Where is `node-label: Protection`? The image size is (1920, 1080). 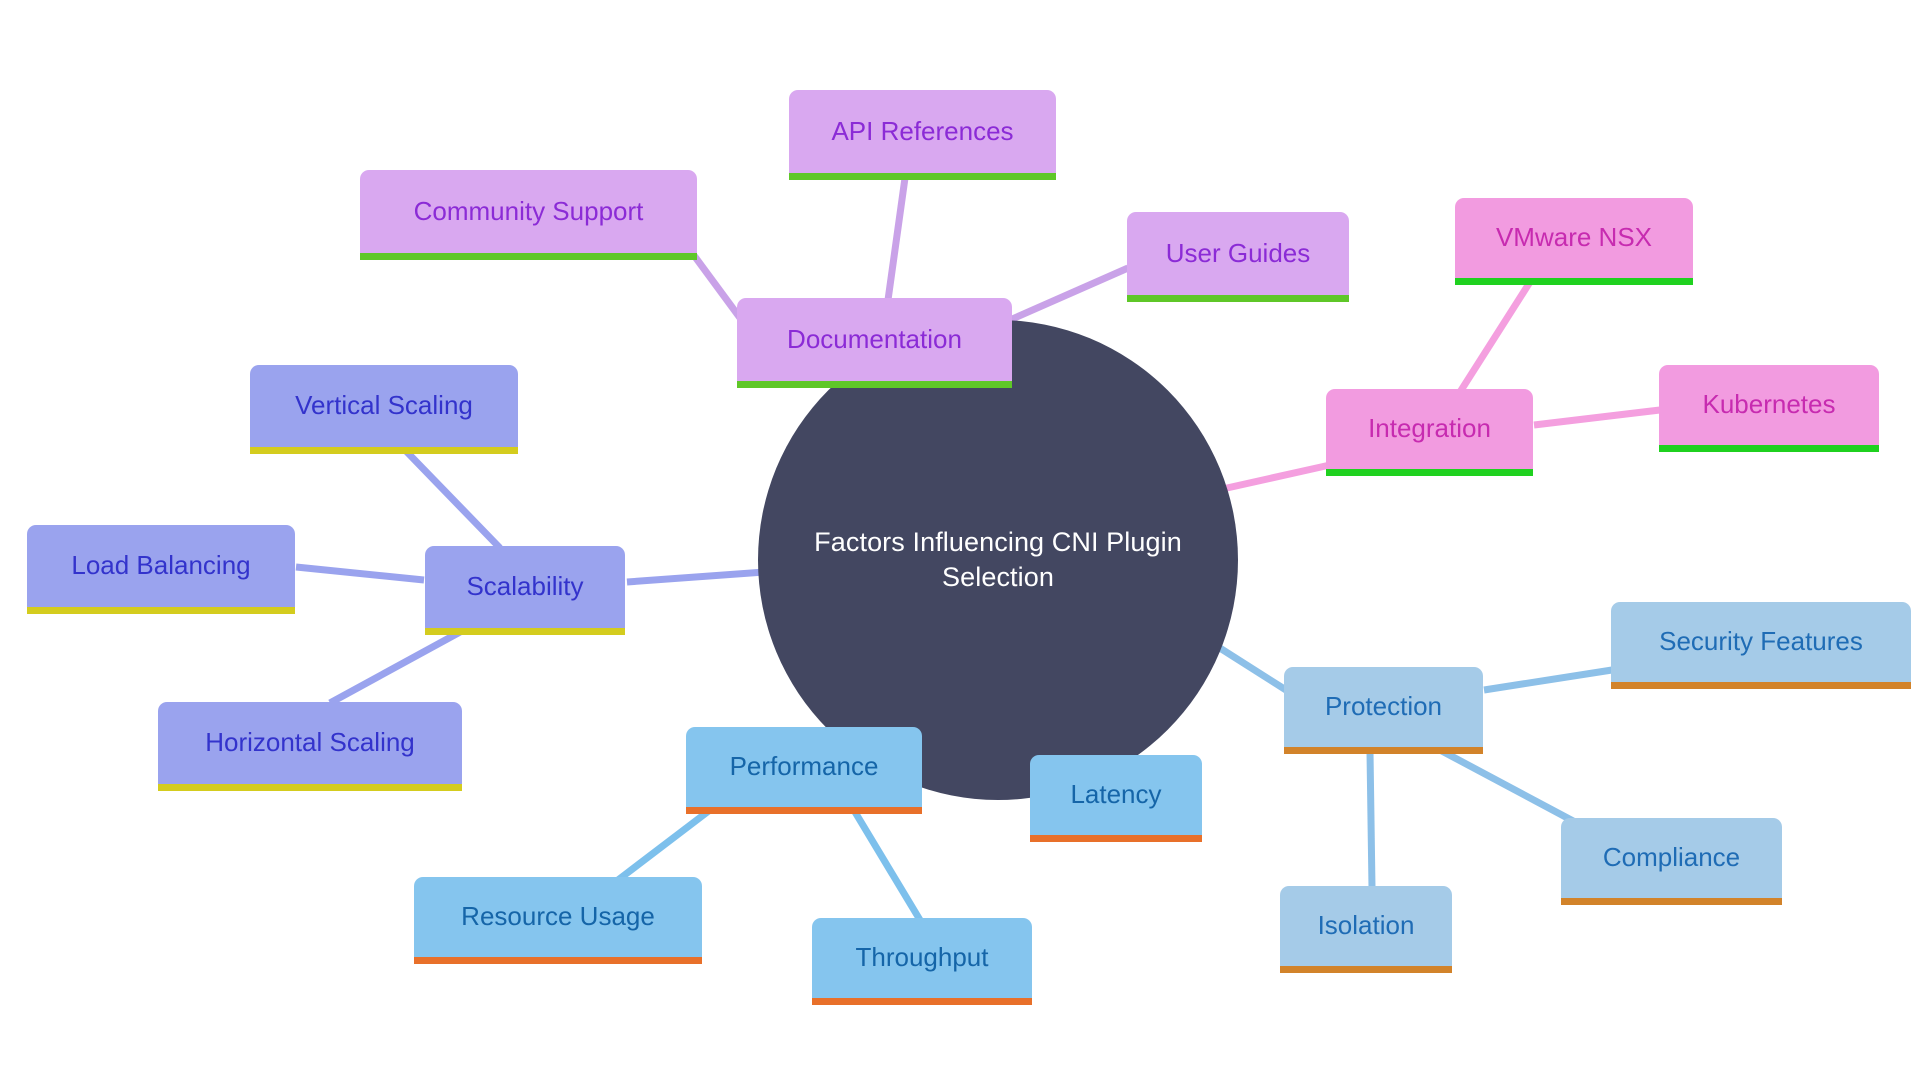
node-label: Protection is located at coordinates (1383, 706).